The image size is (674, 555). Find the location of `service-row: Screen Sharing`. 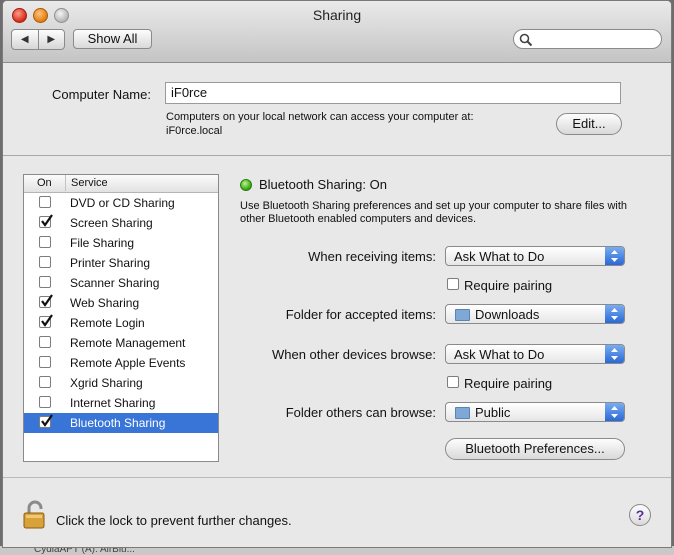

service-row: Screen Sharing is located at coordinates (121, 223).